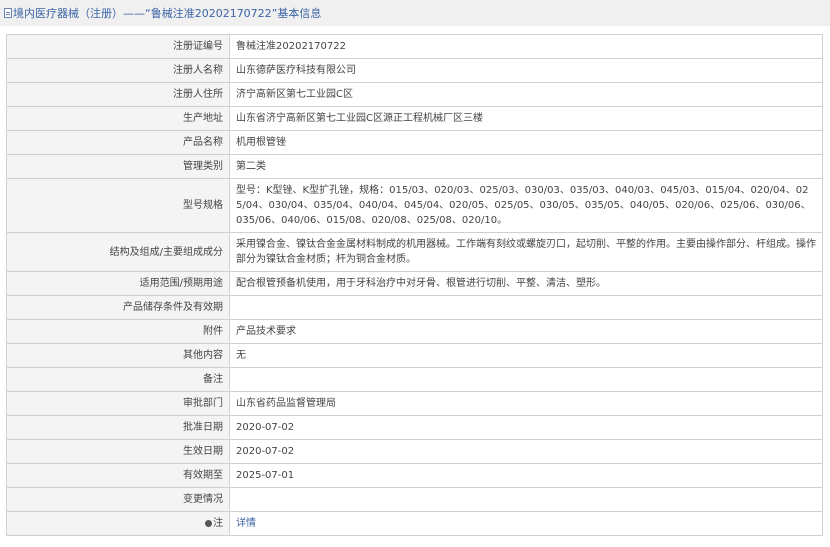 The width and height of the screenshot is (830, 547). What do you see at coordinates (118, 46) in the screenshot?
I see `field-label: 注册证编号` at bounding box center [118, 46].